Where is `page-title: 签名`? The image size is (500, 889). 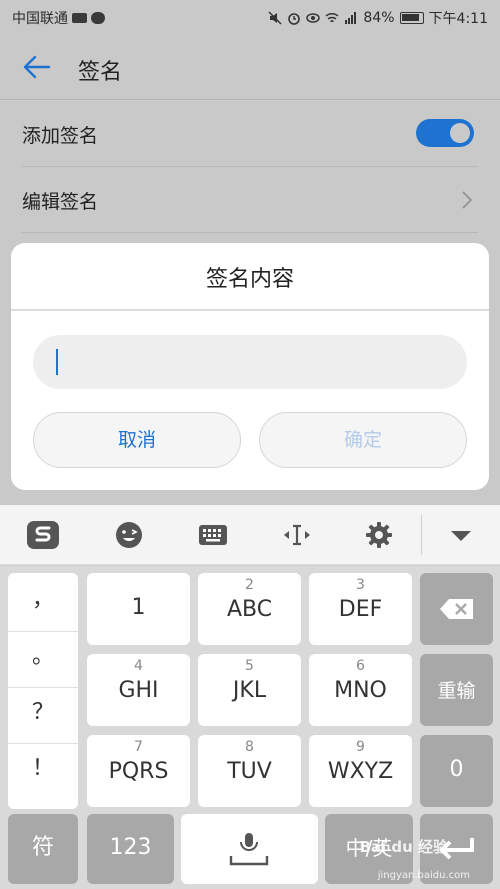
page-title: 签名 is located at coordinates (100, 72).